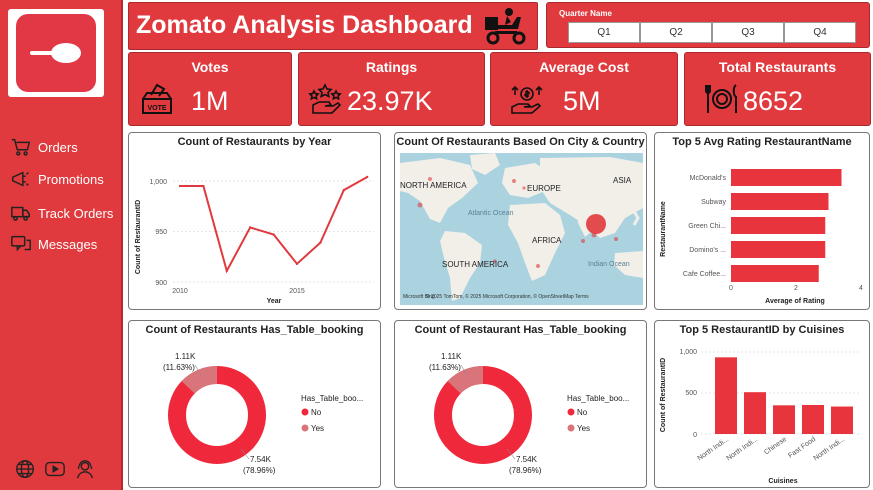 Image resolution: width=873 pixels, height=490 pixels. I want to click on x-tick: 0, so click(731, 288).